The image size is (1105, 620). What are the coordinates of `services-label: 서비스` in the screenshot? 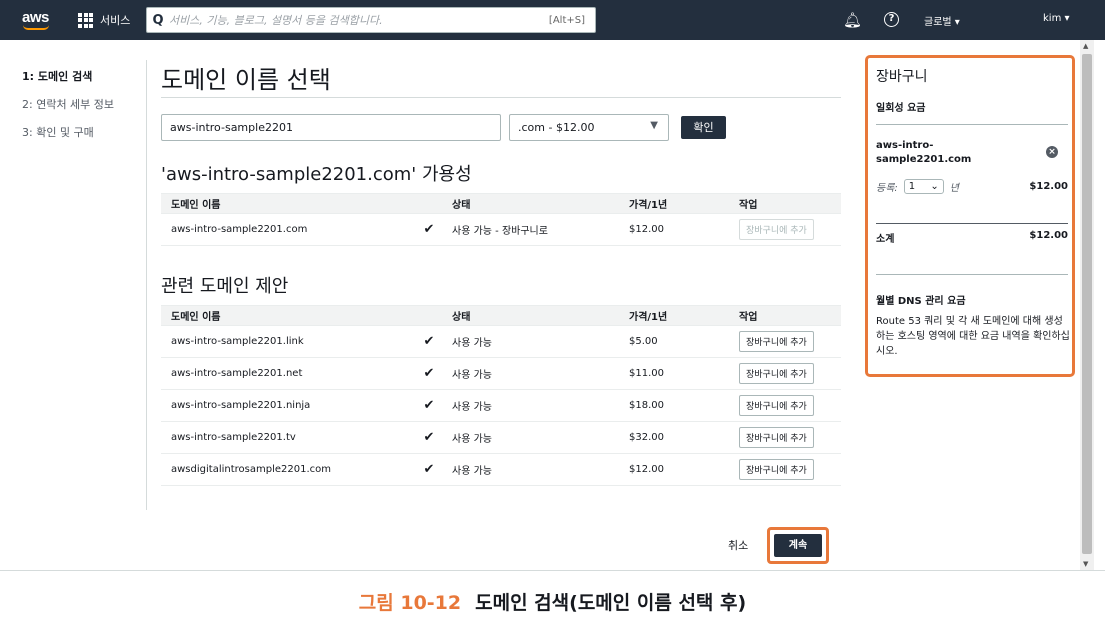 It's located at (115, 20).